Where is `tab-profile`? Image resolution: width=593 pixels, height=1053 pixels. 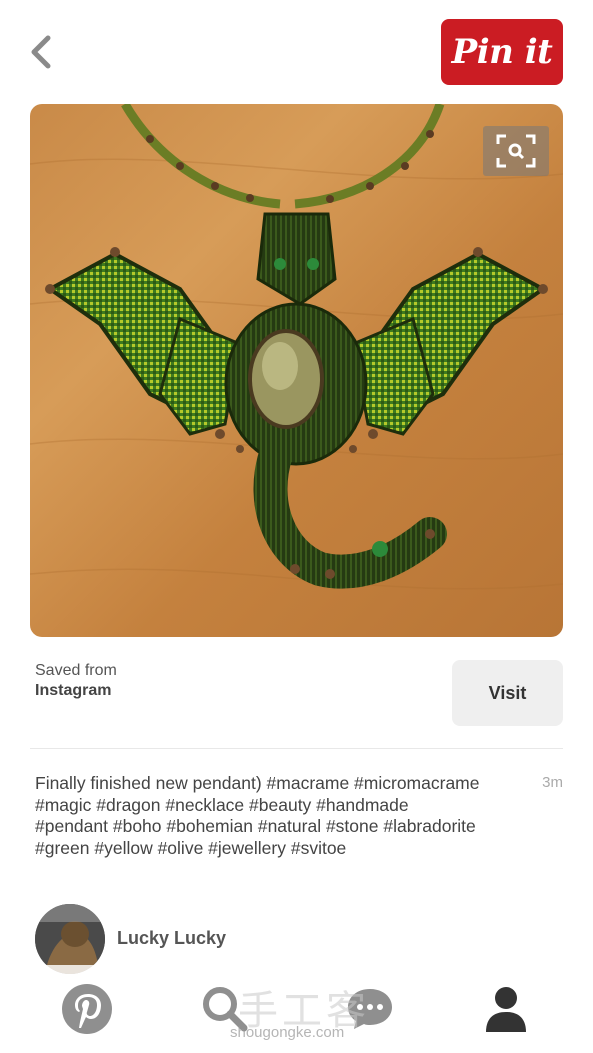 tab-profile is located at coordinates (506, 1009).